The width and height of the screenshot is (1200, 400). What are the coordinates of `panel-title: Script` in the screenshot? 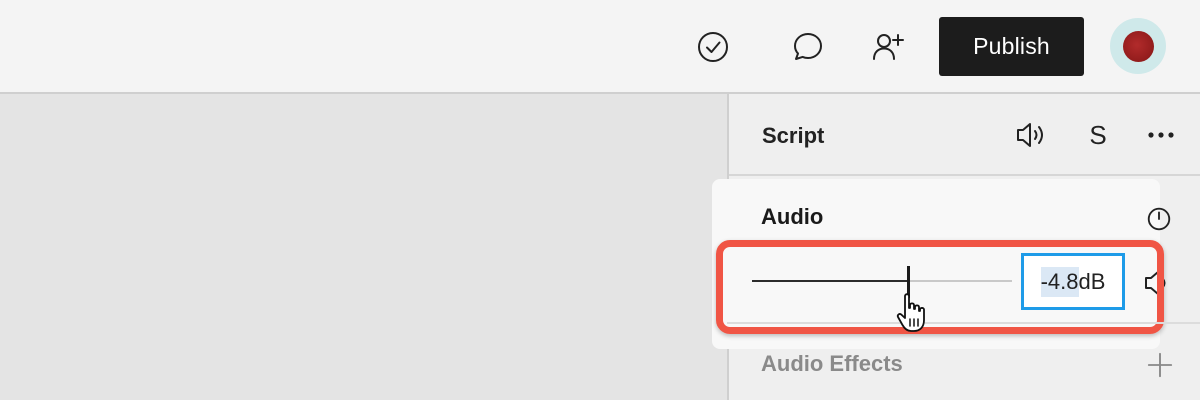 It's located at (793, 135).